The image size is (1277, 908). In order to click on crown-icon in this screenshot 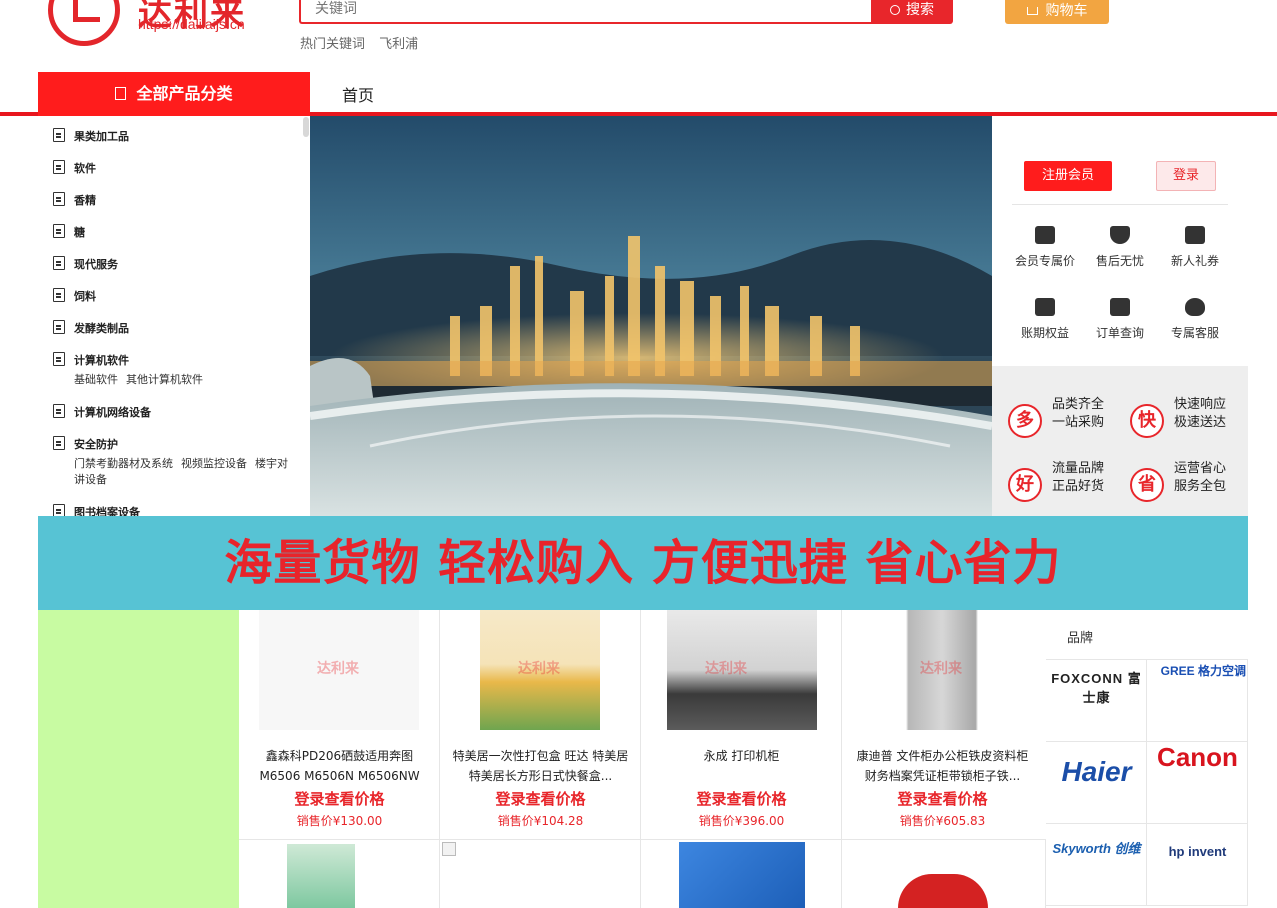, I will do `click(1045, 307)`.